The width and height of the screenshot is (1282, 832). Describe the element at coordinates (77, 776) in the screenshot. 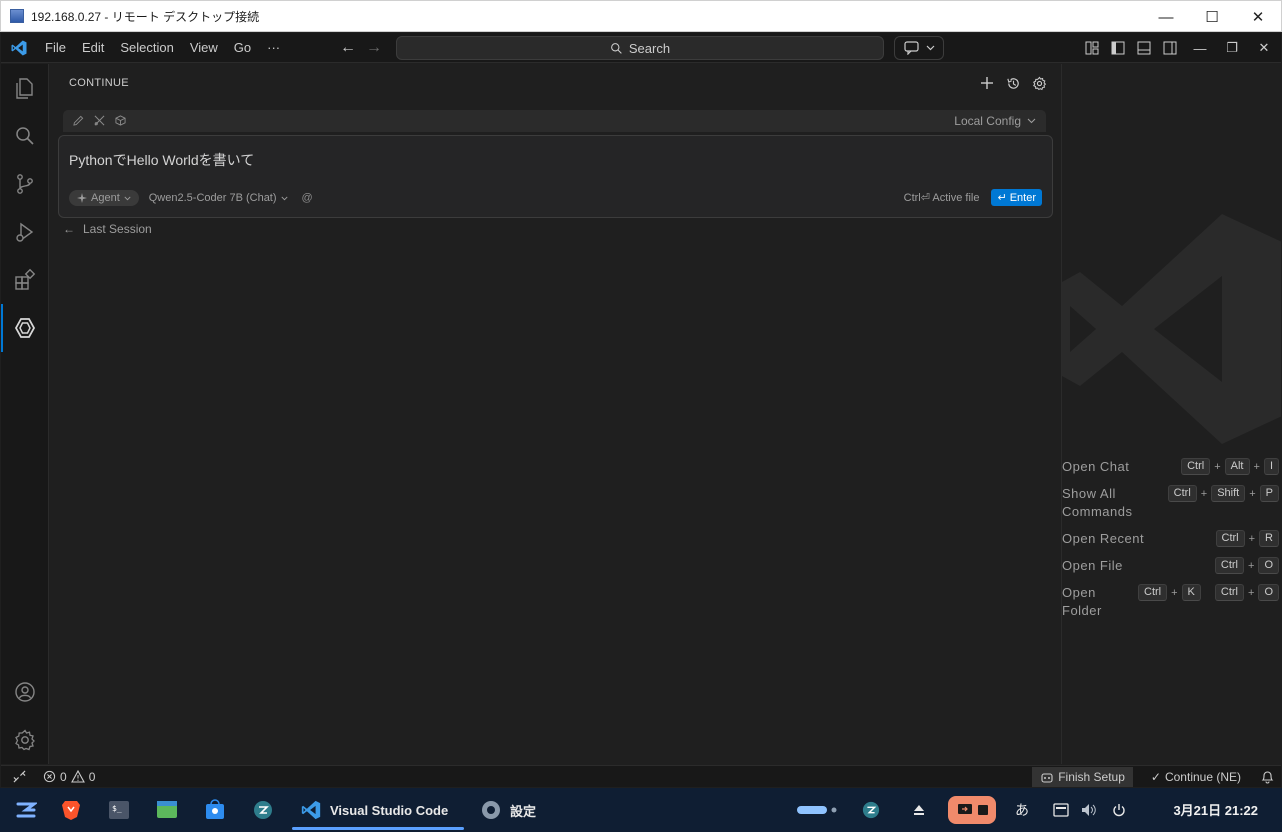

I see `warning-icon` at that location.